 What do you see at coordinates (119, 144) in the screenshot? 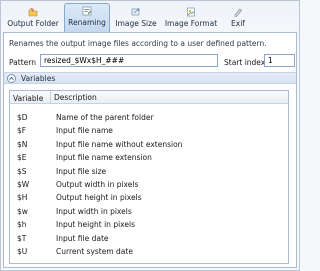
I see `description-cell: Input file name without extension` at bounding box center [119, 144].